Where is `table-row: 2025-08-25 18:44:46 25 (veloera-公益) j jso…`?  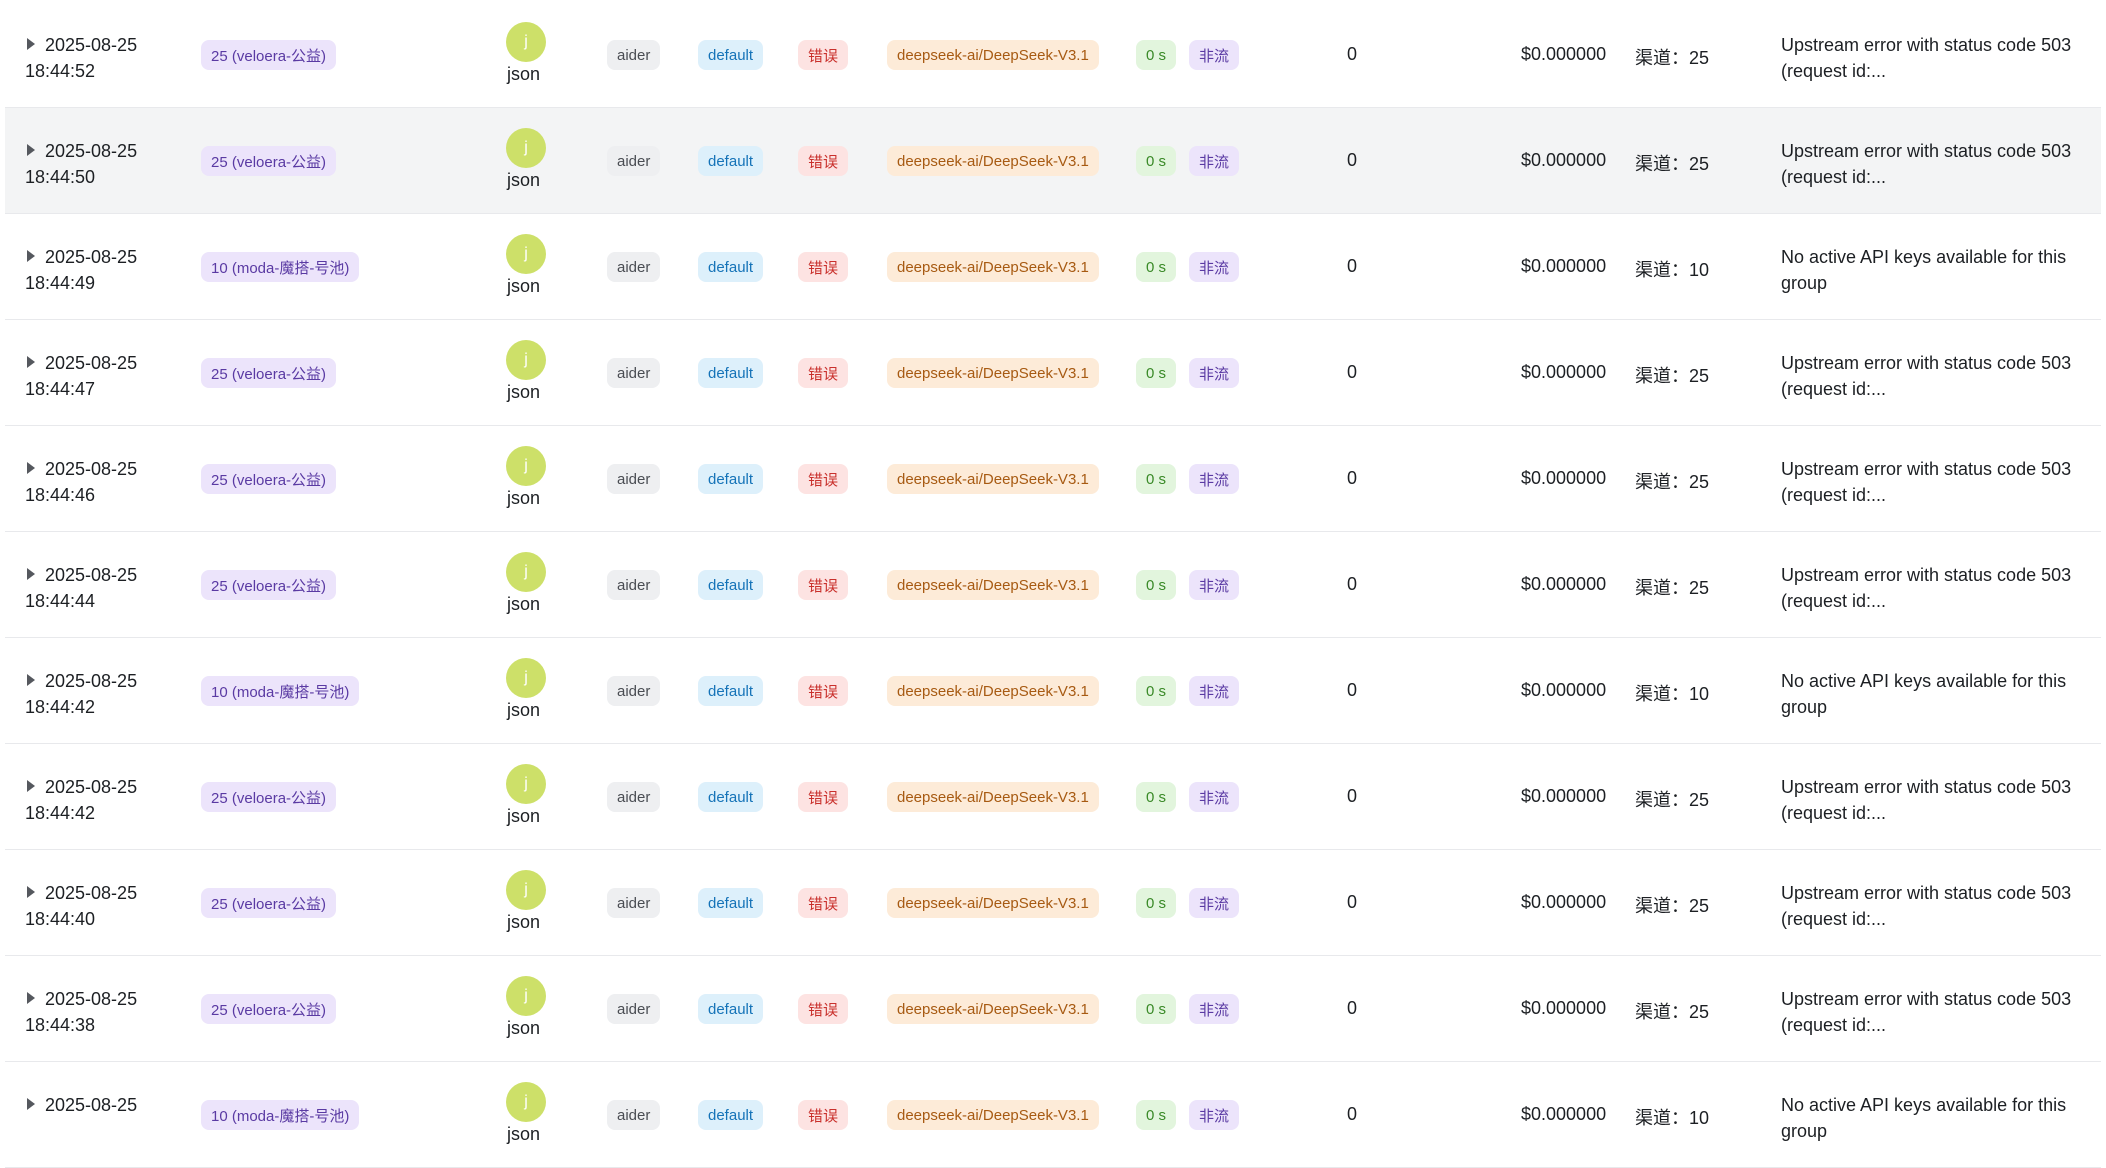 table-row: 2025-08-25 18:44:46 25 (veloera-公益) j jso… is located at coordinates (1053, 479).